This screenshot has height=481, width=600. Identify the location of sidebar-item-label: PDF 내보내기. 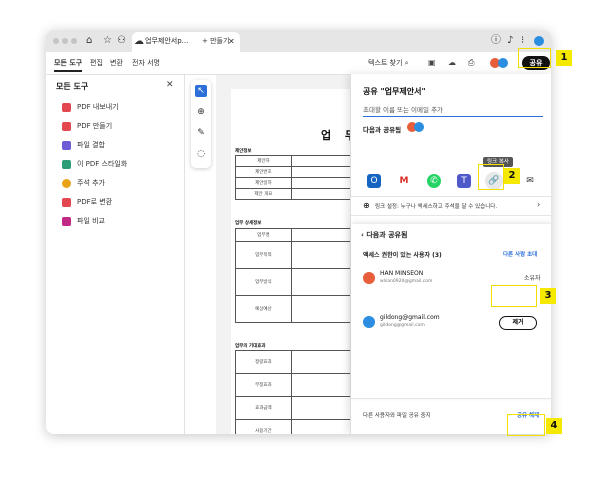
(98, 107).